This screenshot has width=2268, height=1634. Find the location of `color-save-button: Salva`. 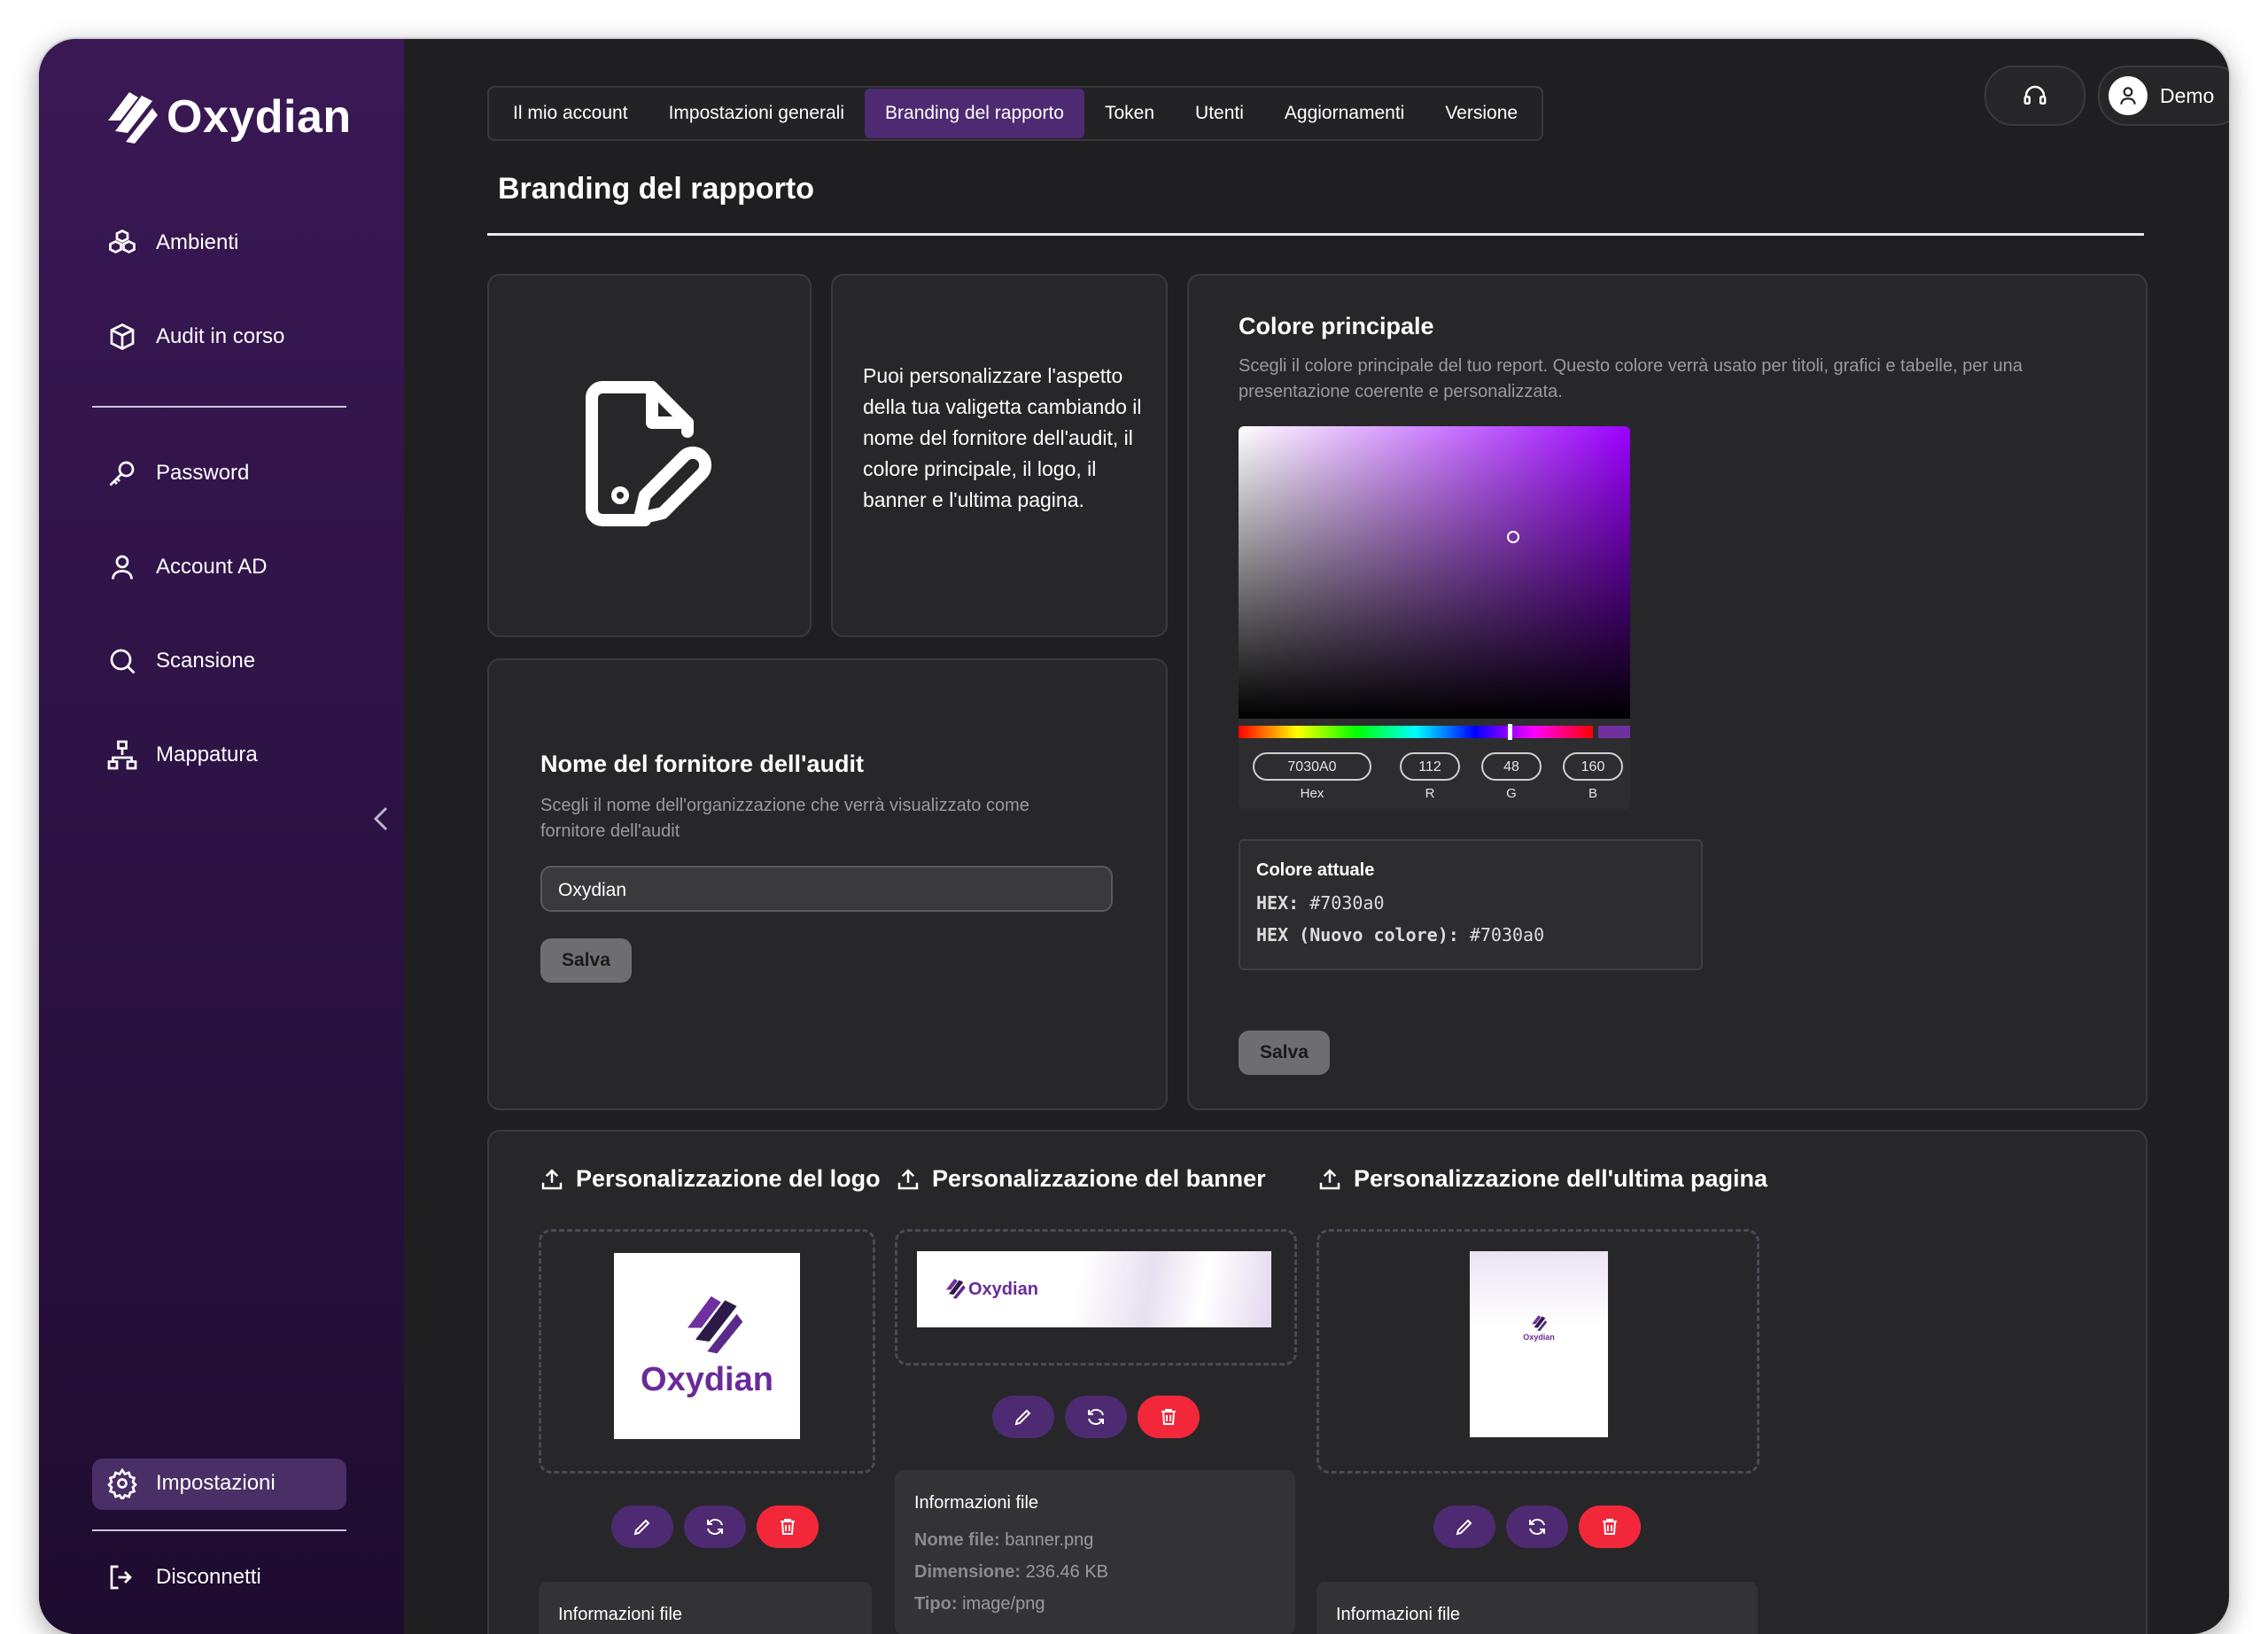

color-save-button: Salva is located at coordinates (1284, 1053).